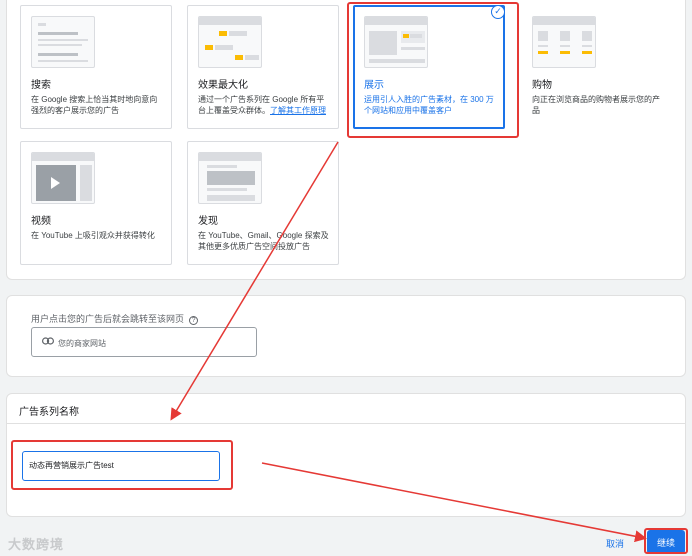  Describe the element at coordinates (63, 42) in the screenshot. I see `search-thumbnail` at that location.